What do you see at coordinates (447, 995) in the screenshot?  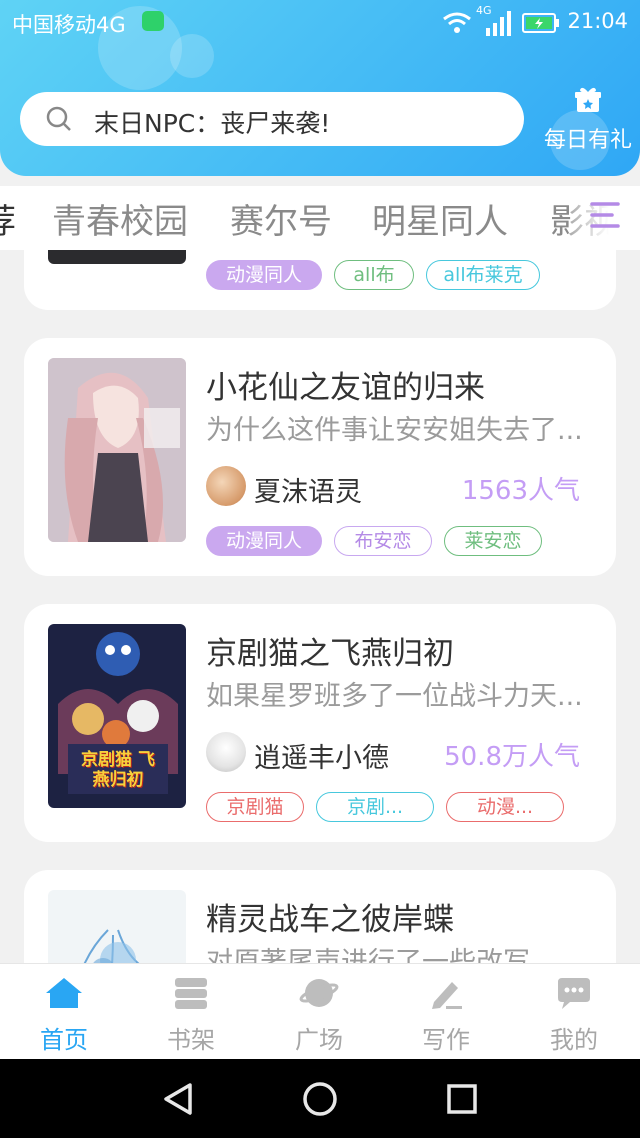 I see `pencil-icon` at bounding box center [447, 995].